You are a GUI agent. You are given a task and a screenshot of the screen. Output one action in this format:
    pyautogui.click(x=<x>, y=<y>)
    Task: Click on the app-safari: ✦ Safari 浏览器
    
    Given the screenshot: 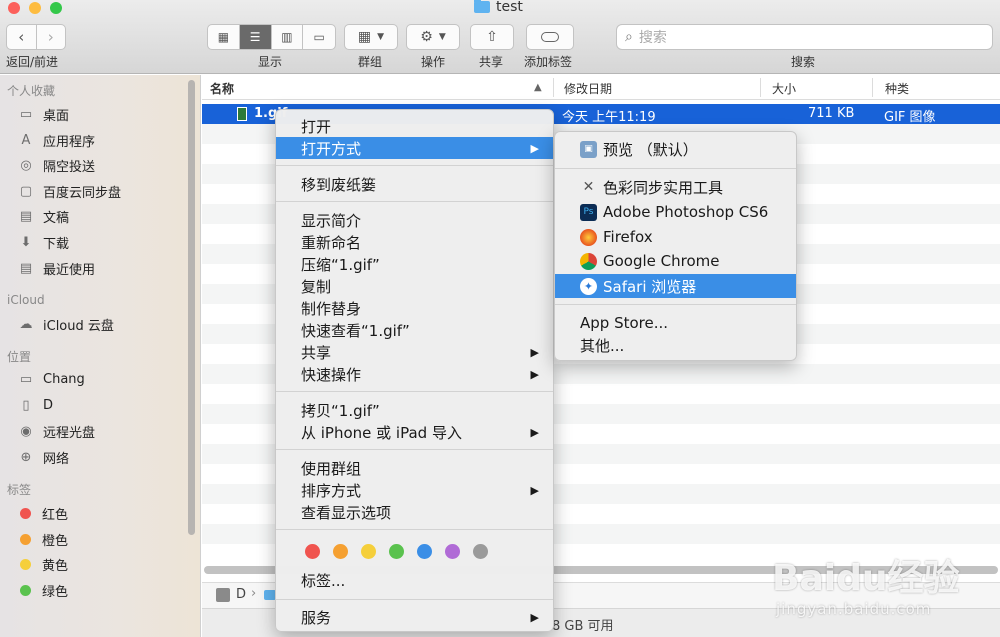 What is the action you would take?
    pyautogui.click(x=675, y=286)
    